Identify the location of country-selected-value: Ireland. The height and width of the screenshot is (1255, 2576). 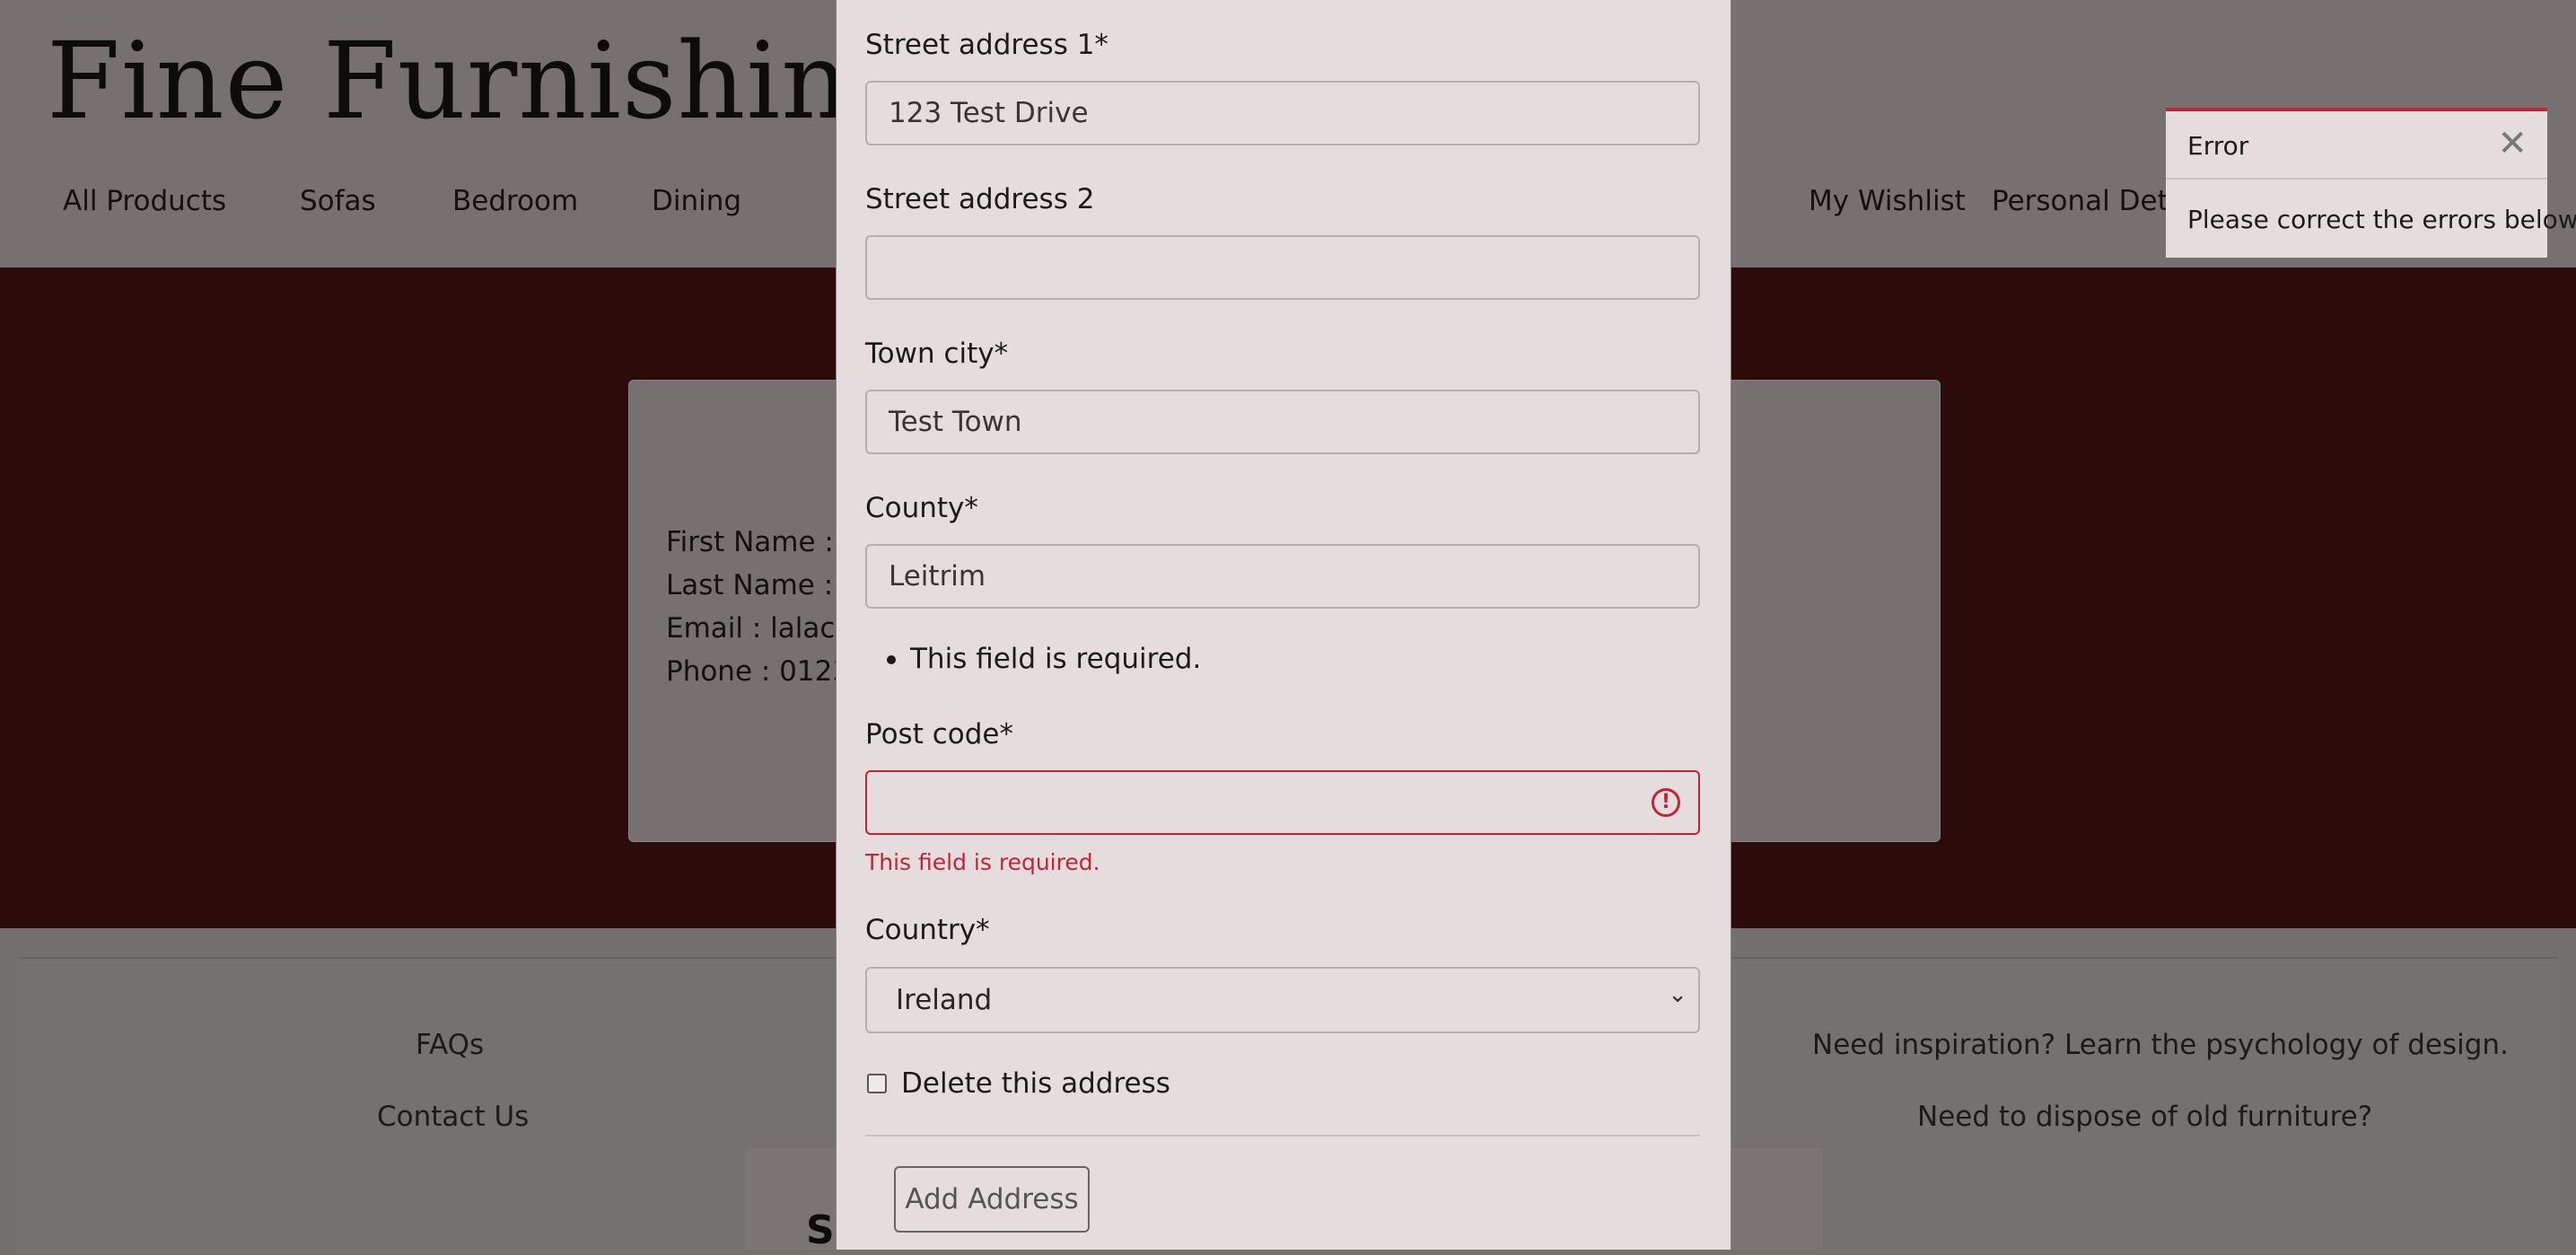
(944, 1000).